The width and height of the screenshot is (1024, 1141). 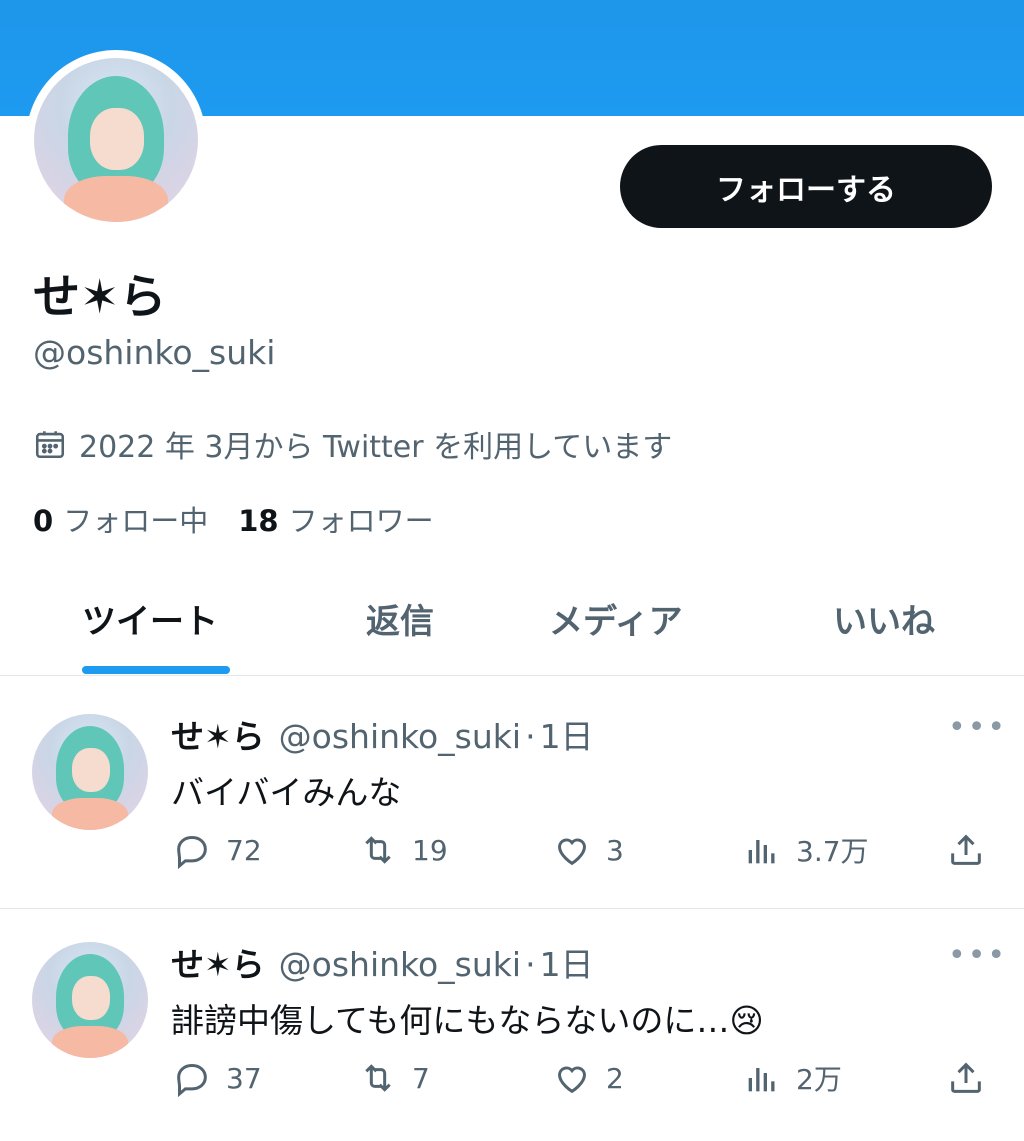 What do you see at coordinates (286, 792) in the screenshot?
I see `tweet-text: バイバイみんな` at bounding box center [286, 792].